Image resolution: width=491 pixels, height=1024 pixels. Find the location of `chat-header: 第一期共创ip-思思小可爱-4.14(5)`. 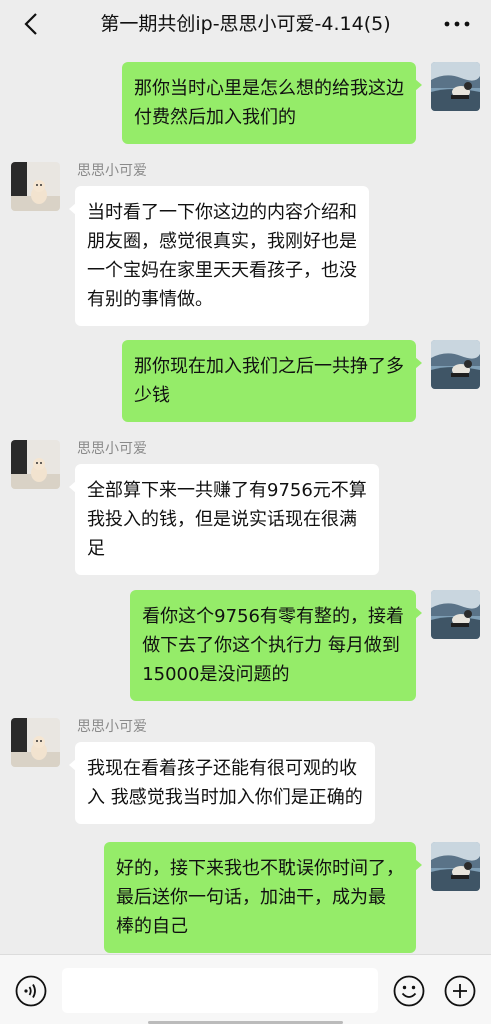

chat-header: 第一期共创ip-思思小可爱-4.14(5) is located at coordinates (245, 24).